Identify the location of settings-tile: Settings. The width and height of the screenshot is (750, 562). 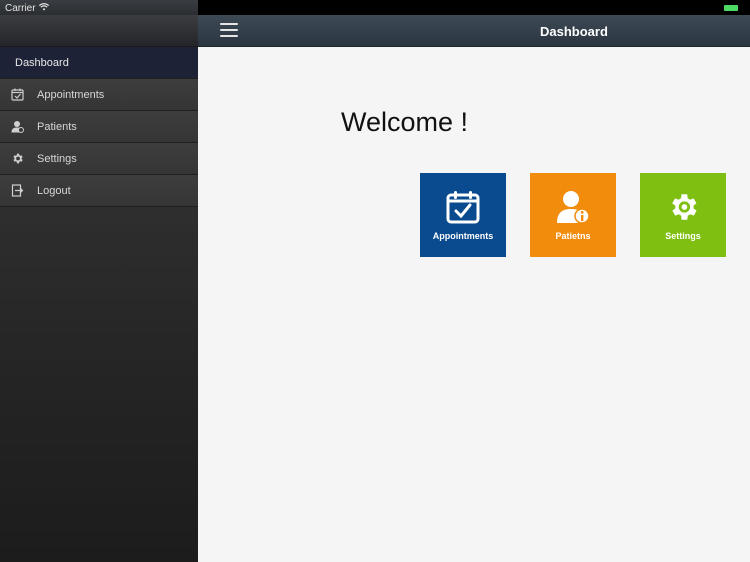
(683, 215).